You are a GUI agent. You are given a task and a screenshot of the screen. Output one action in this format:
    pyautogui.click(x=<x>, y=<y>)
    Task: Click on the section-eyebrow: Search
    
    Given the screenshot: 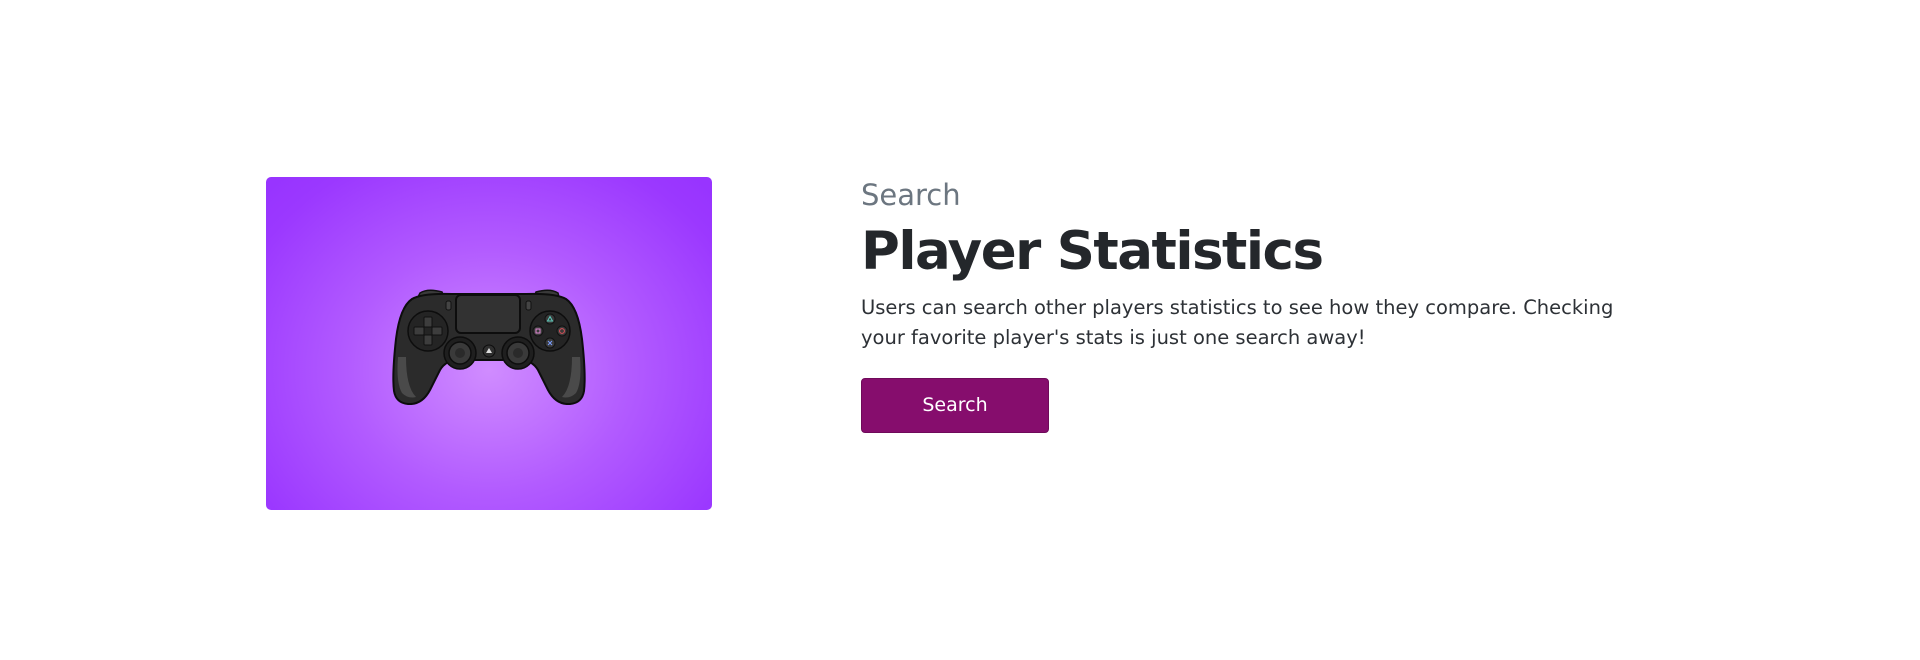 What is the action you would take?
    pyautogui.click(x=911, y=195)
    